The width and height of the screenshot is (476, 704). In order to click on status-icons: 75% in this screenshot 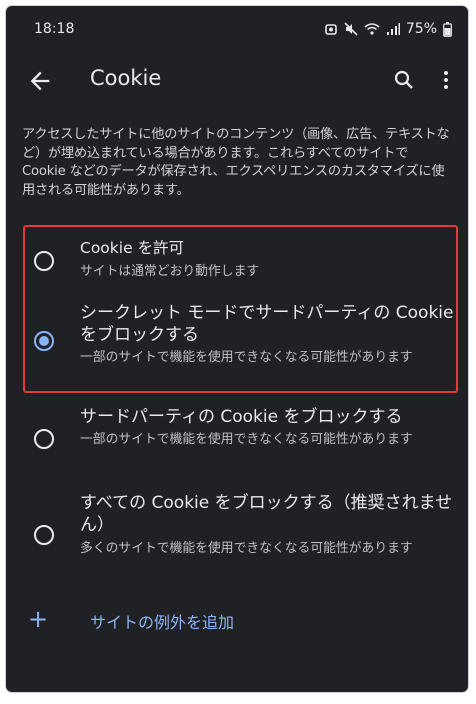, I will do `click(388, 29)`.